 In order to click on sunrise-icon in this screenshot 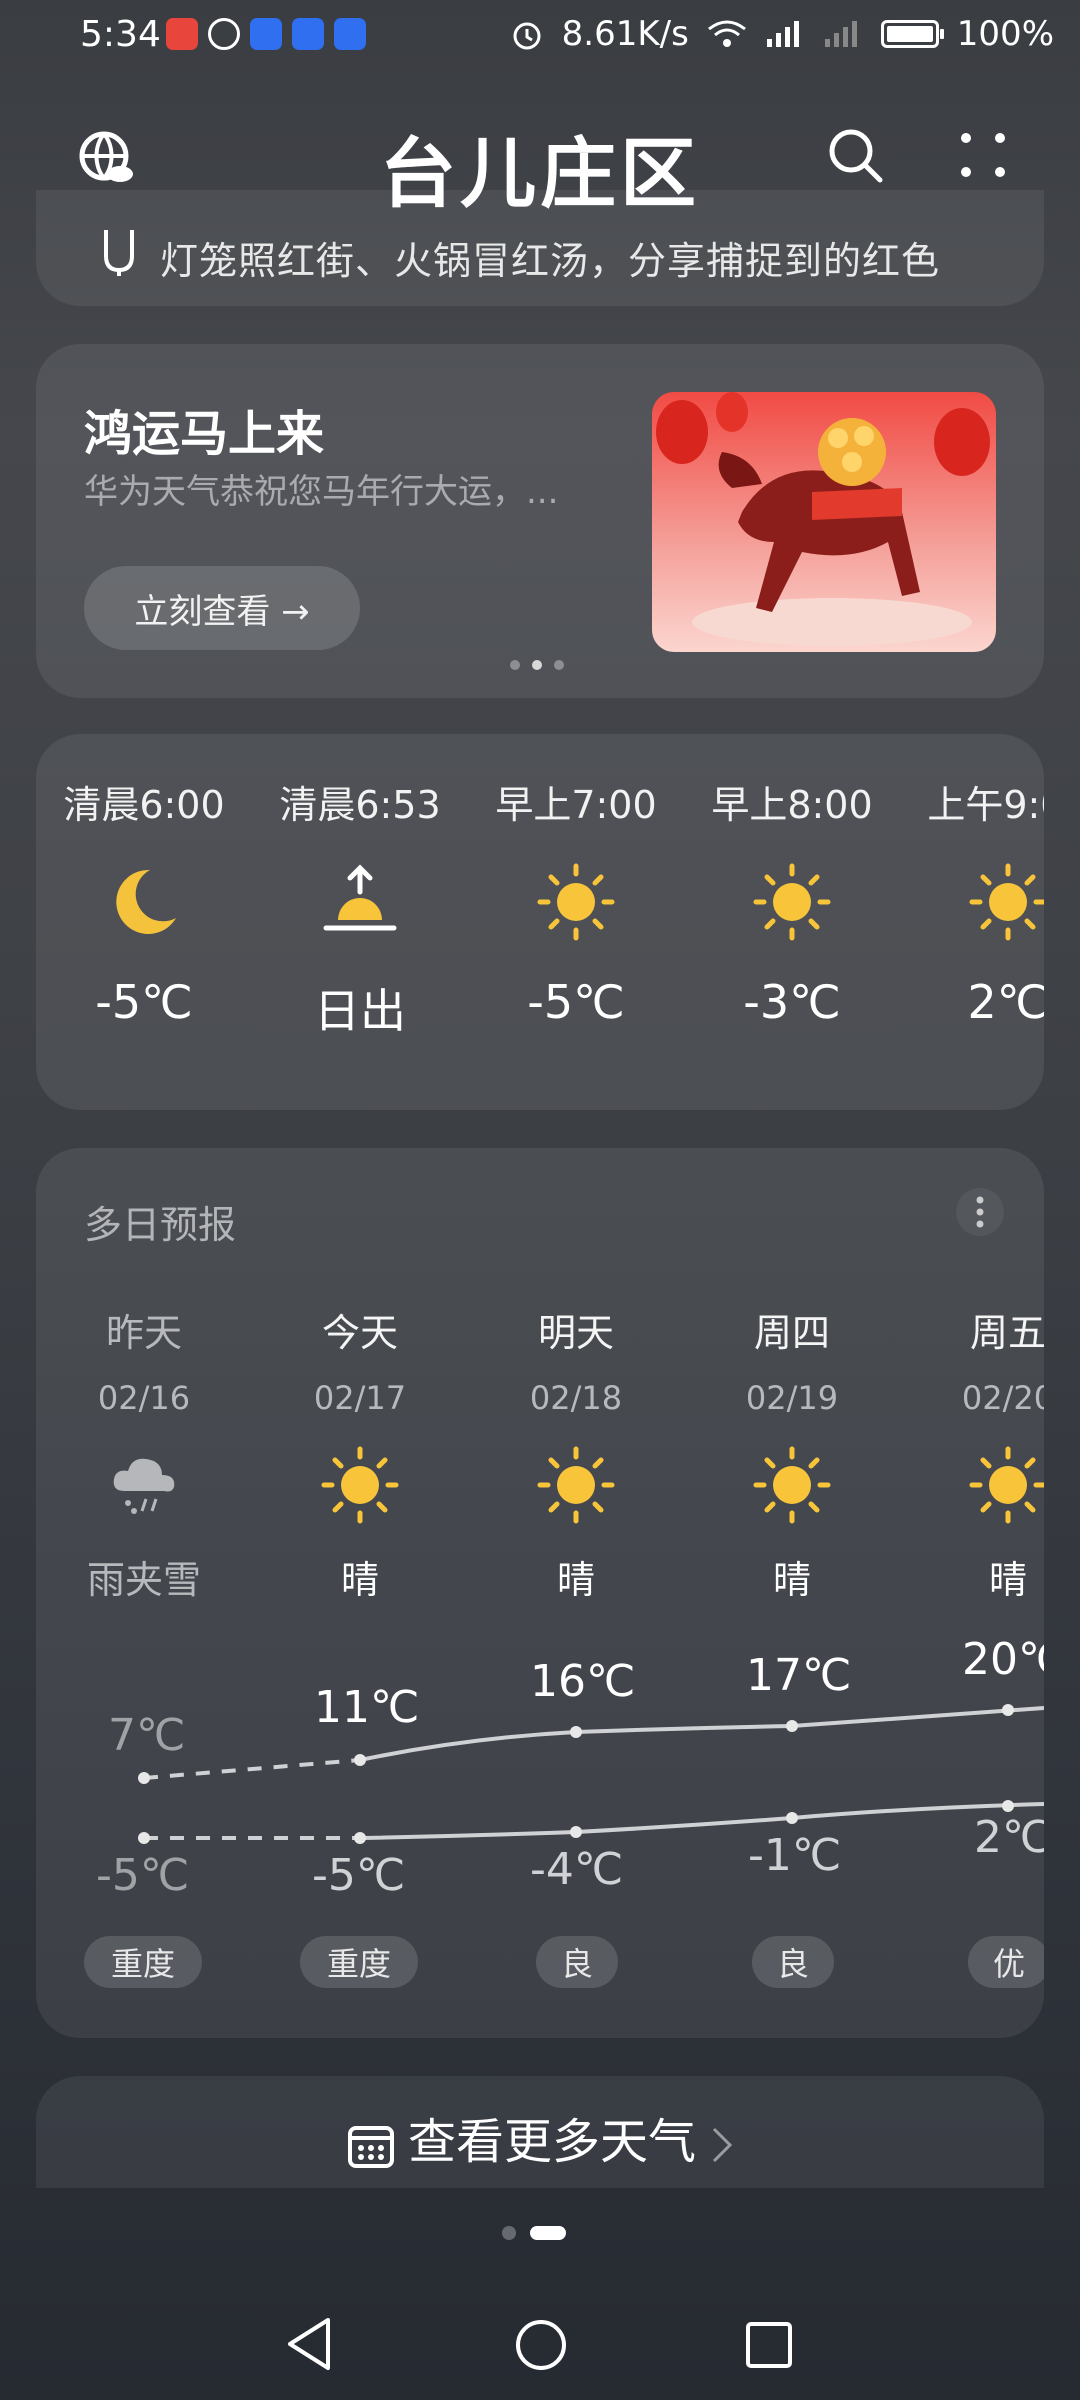, I will do `click(360, 897)`.